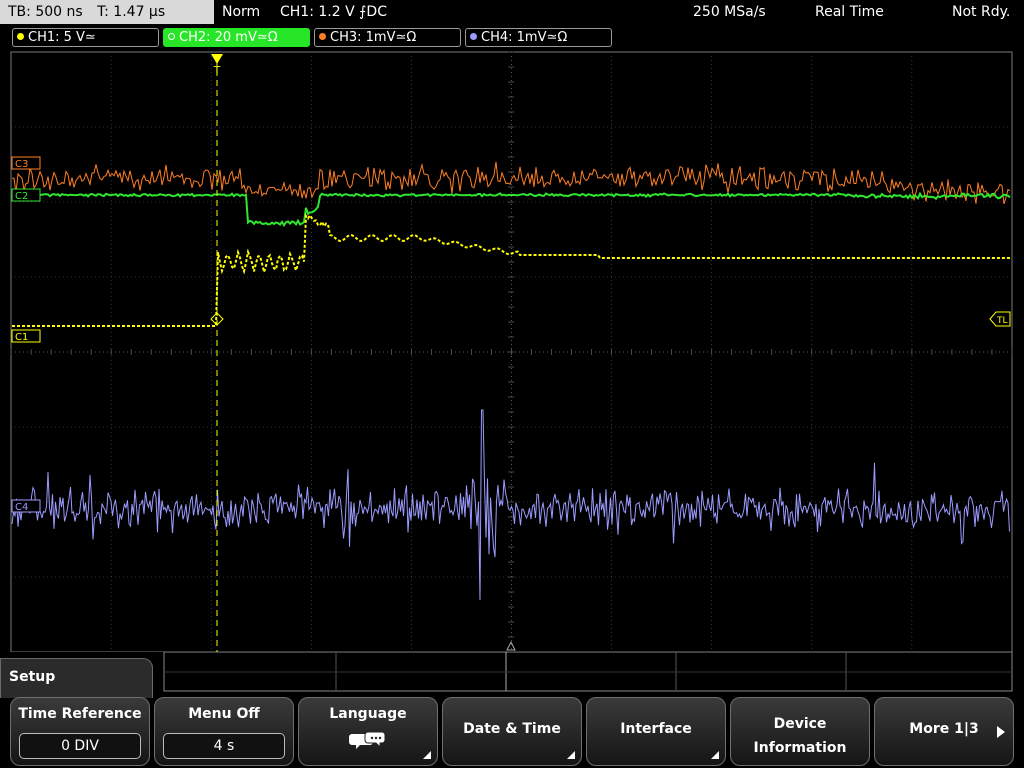  I want to click on ch1-label: CH1: 5 V≃, so click(62, 37).